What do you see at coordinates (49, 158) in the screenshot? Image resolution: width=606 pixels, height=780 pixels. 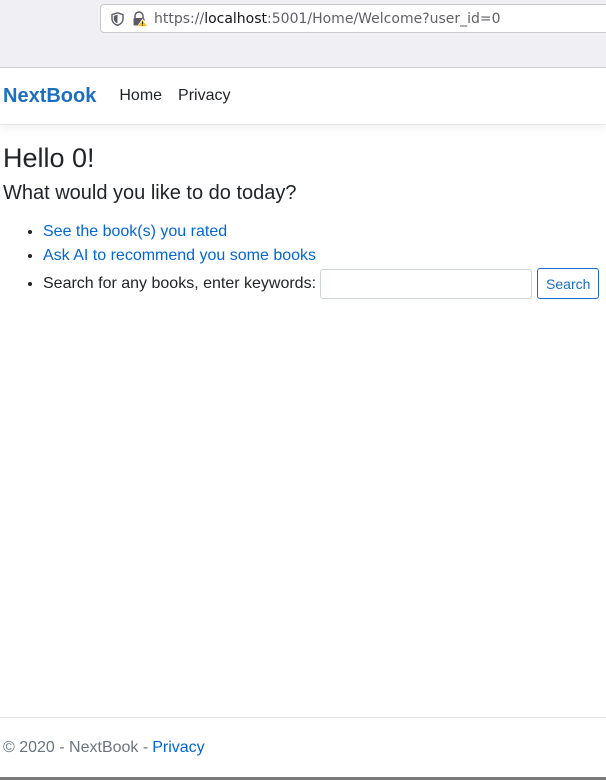 I see `greeting-heading: Hello 0!` at bounding box center [49, 158].